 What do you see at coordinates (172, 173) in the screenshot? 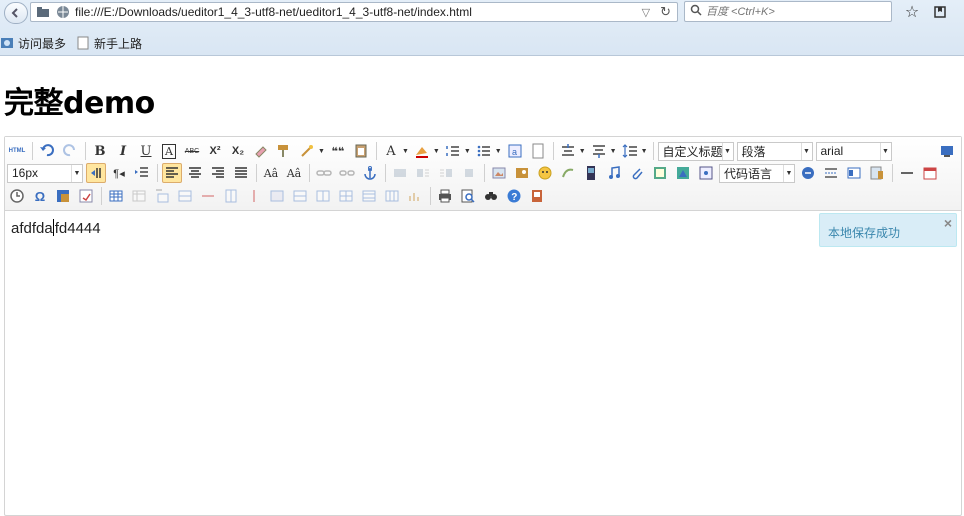
I see `align-left-icon` at bounding box center [172, 173].